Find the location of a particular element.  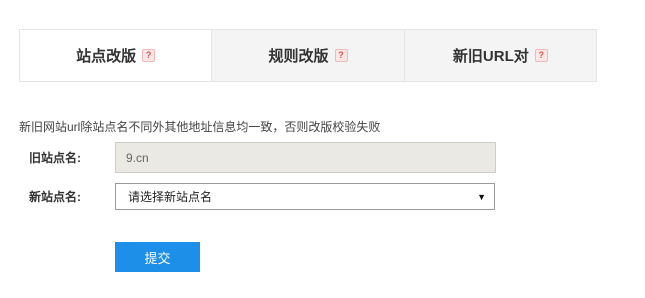

submit-button: 提交 is located at coordinates (157, 257).